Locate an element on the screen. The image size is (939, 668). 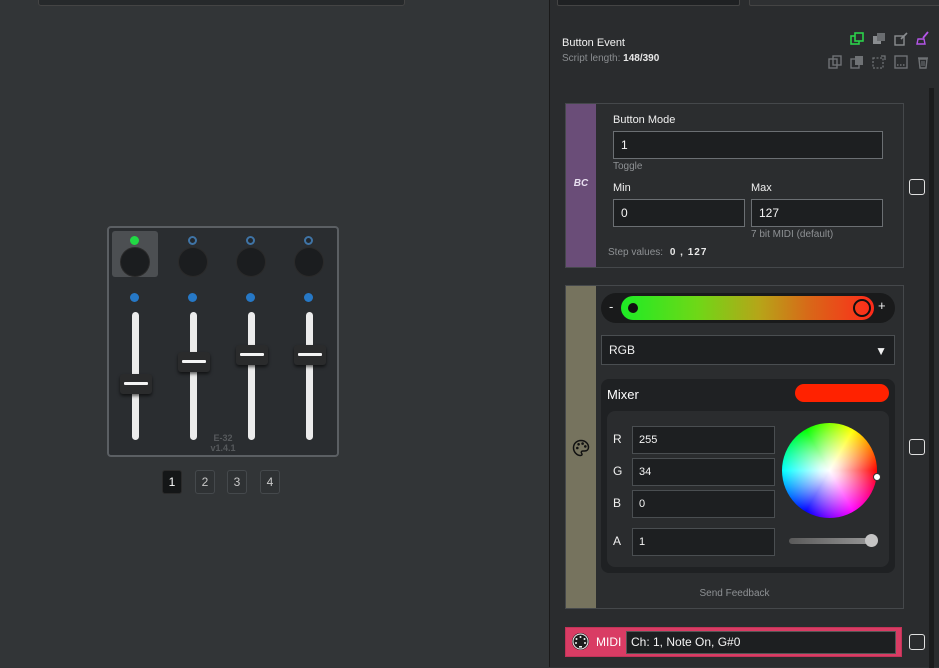
b-label: B is located at coordinates (617, 503).